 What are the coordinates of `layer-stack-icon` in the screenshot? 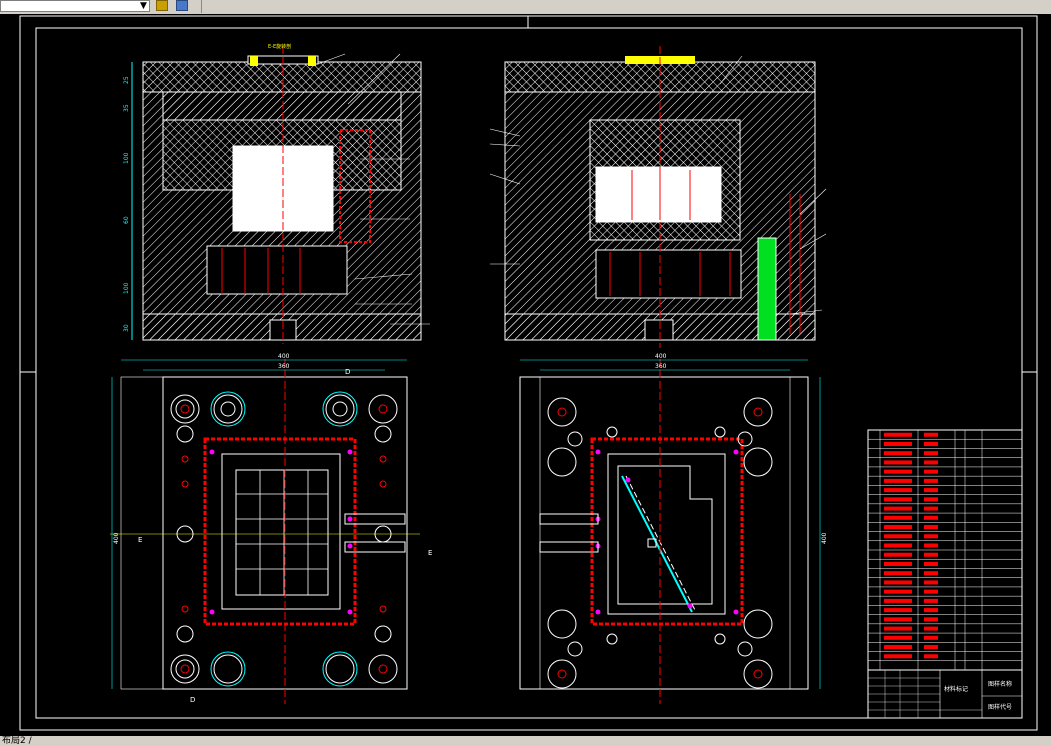 It's located at (182, 5).